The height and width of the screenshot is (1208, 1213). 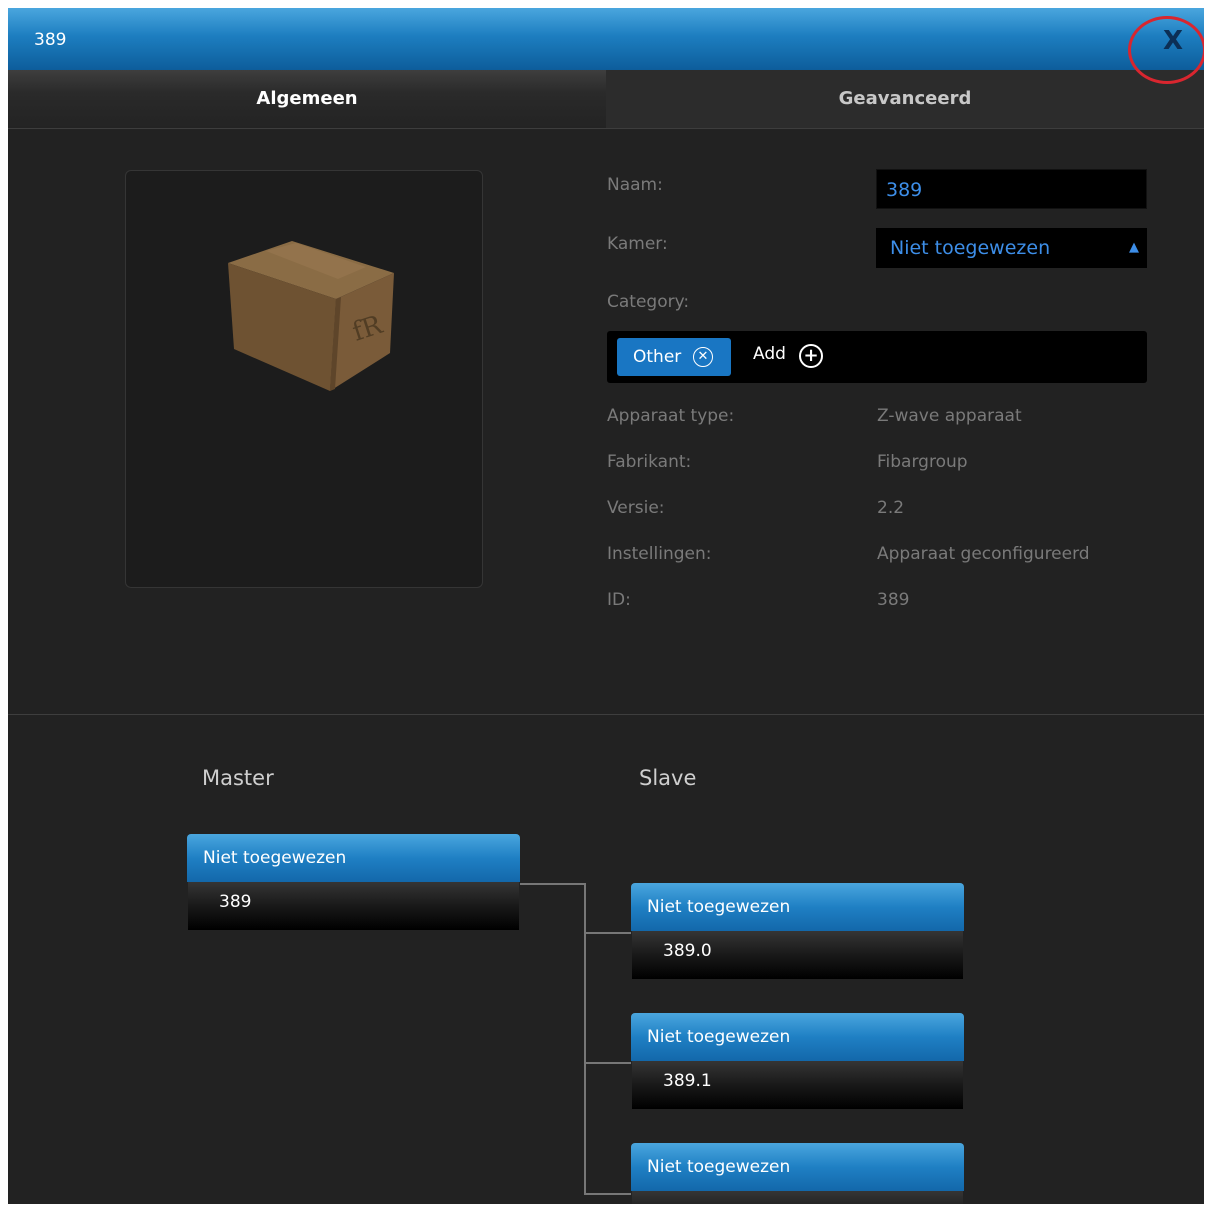 I want to click on slave-node-id: 389.0, so click(x=797, y=955).